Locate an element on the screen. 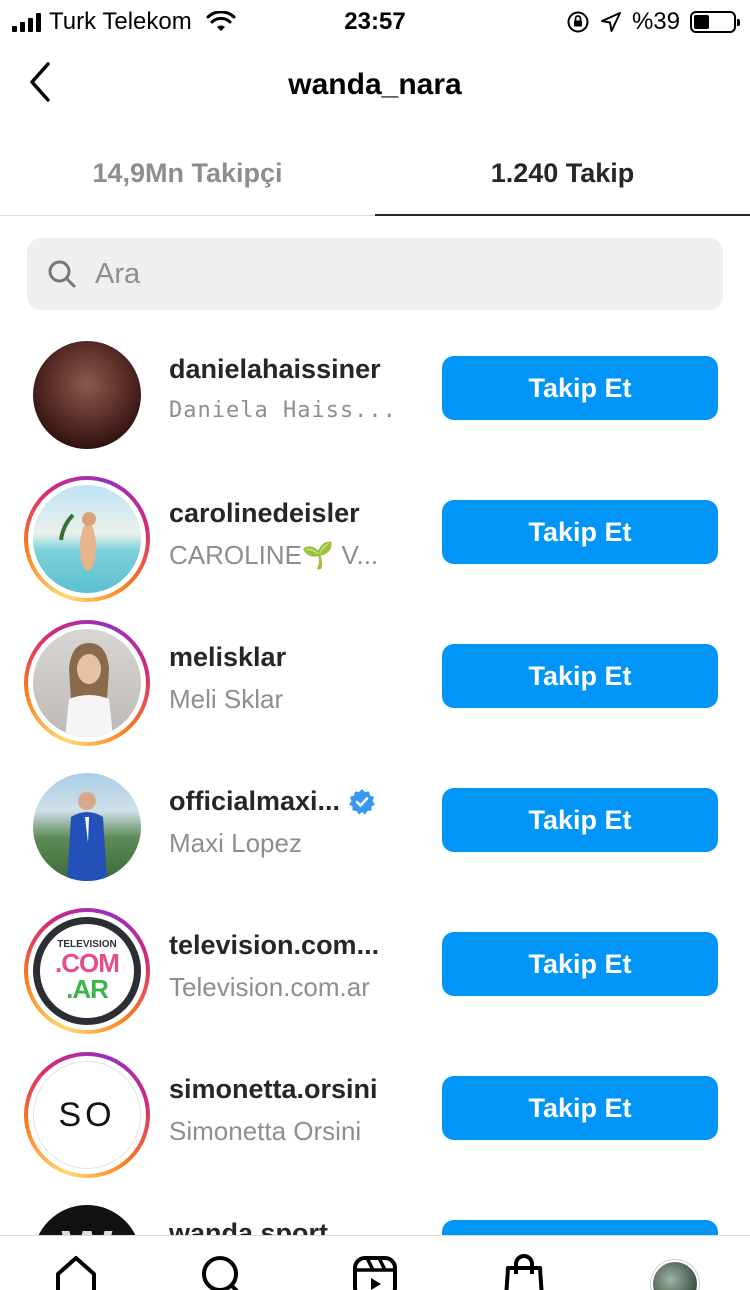  username: danielahaissiner is located at coordinates (275, 369).